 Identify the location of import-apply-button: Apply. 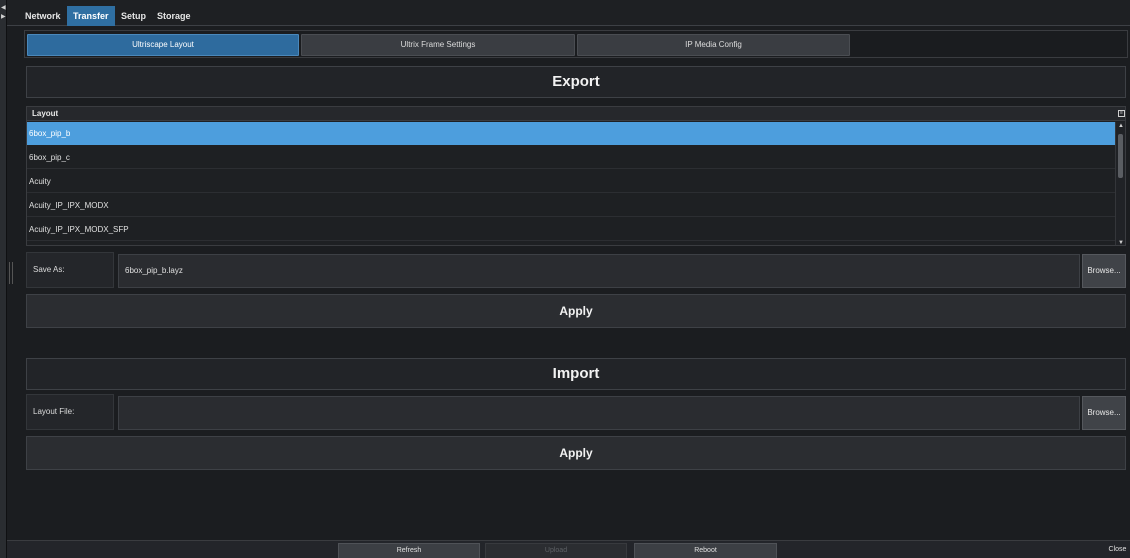
(576, 453).